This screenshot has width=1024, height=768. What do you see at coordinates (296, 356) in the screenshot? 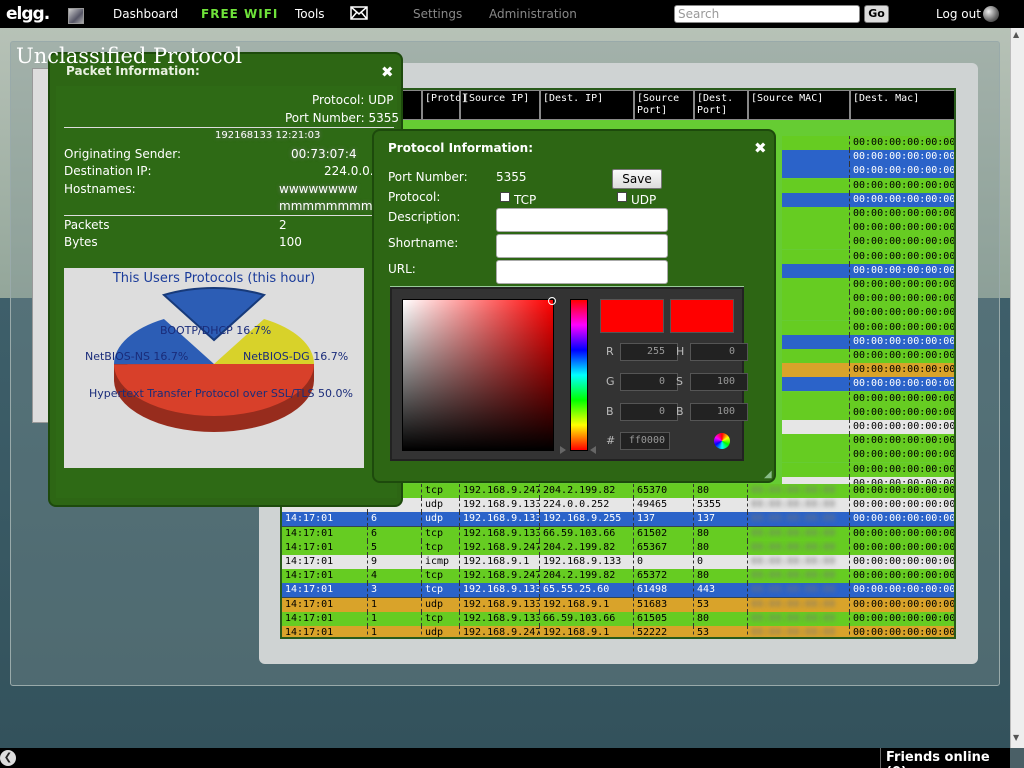
I see `pie-label-netbios-dg: NetBIOS-DG 16.7%` at bounding box center [296, 356].